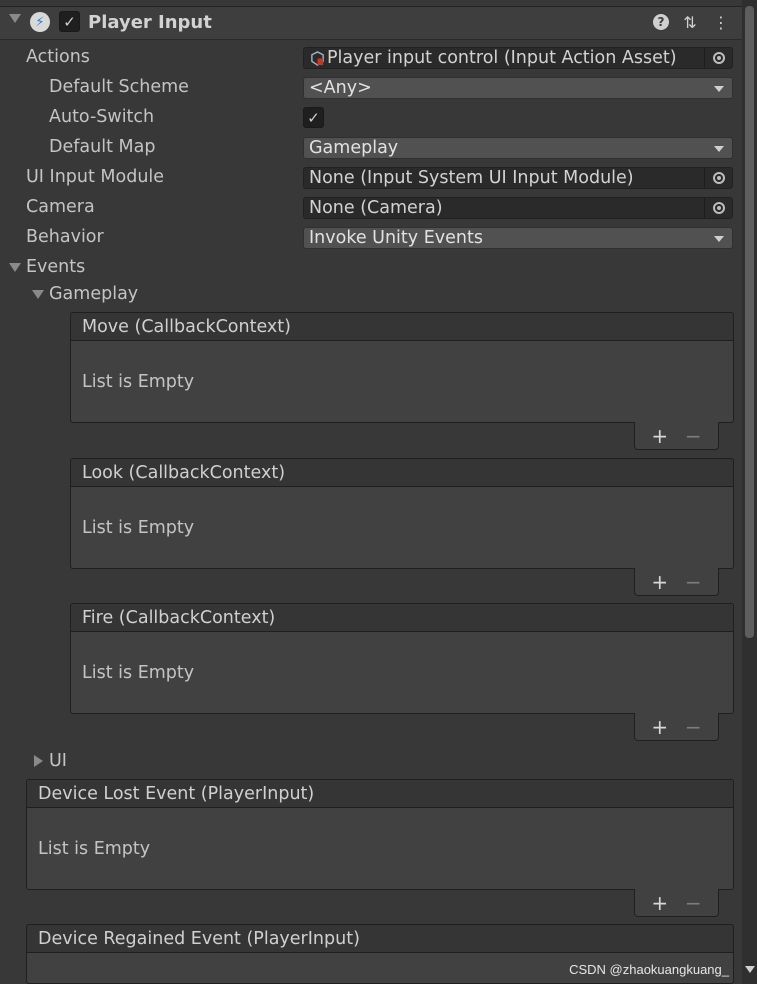 This screenshot has width=757, height=984. I want to click on move-list-controls: + −, so click(676, 436).